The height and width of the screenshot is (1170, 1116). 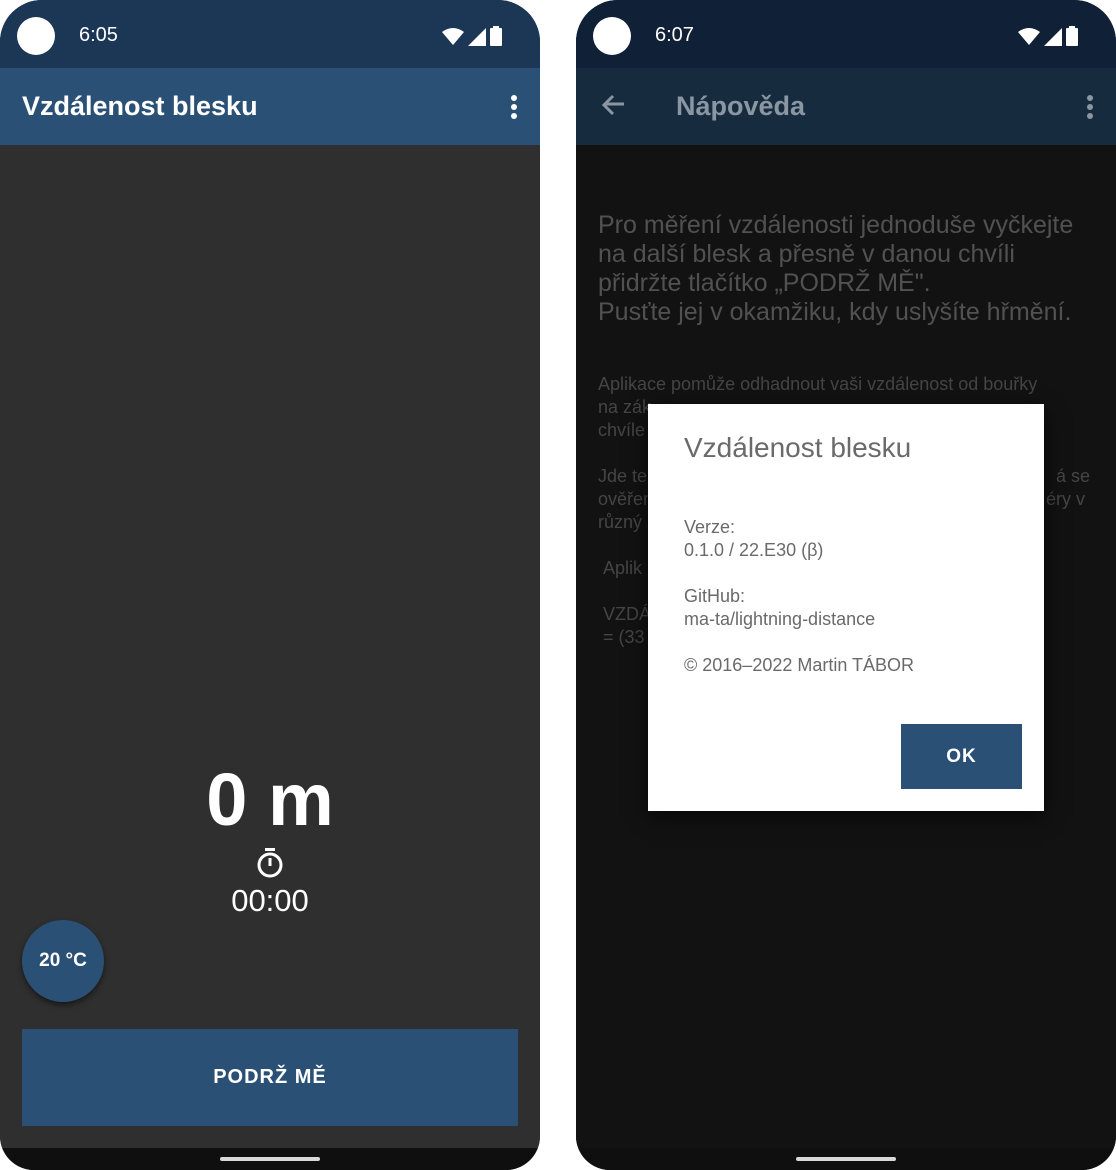 I want to click on temperature-label: 20 °C, so click(x=63, y=960).